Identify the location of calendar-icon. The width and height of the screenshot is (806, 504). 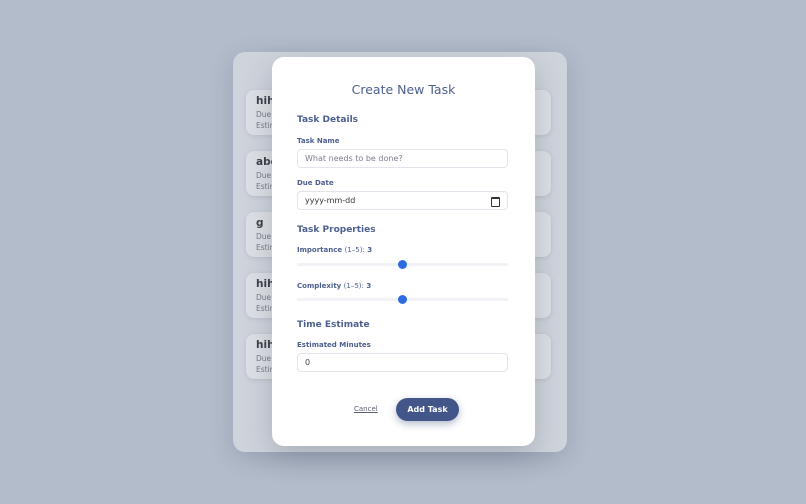
(495, 202).